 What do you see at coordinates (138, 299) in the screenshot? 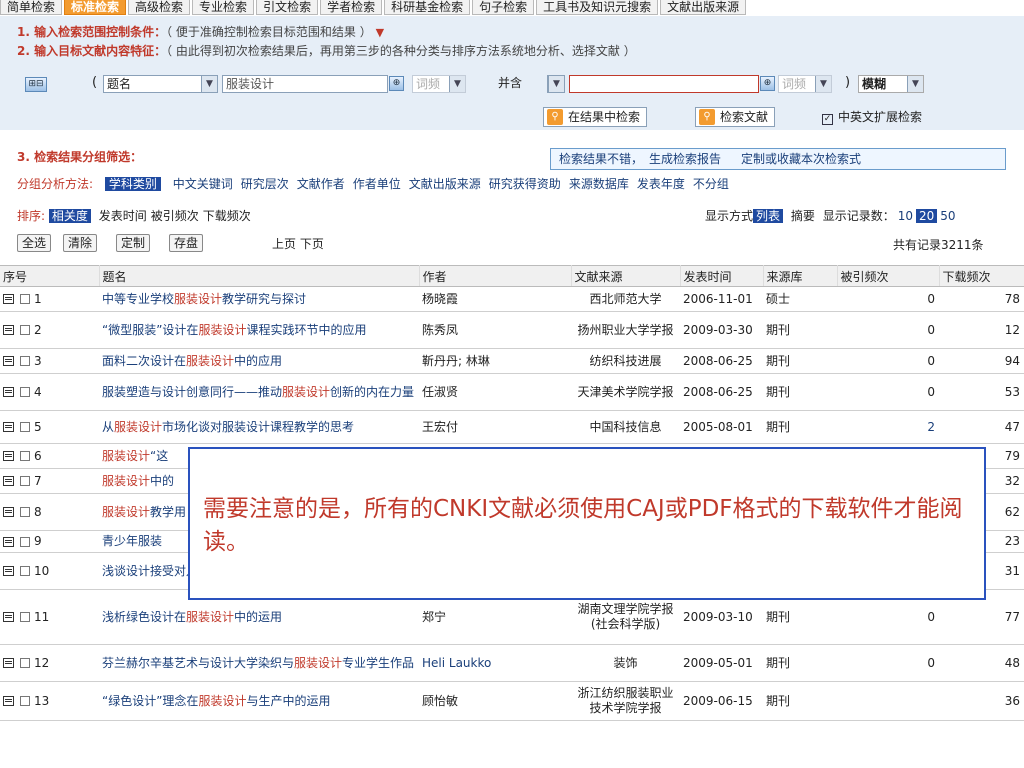
I see `title-pre: 中等专业学校` at bounding box center [138, 299].